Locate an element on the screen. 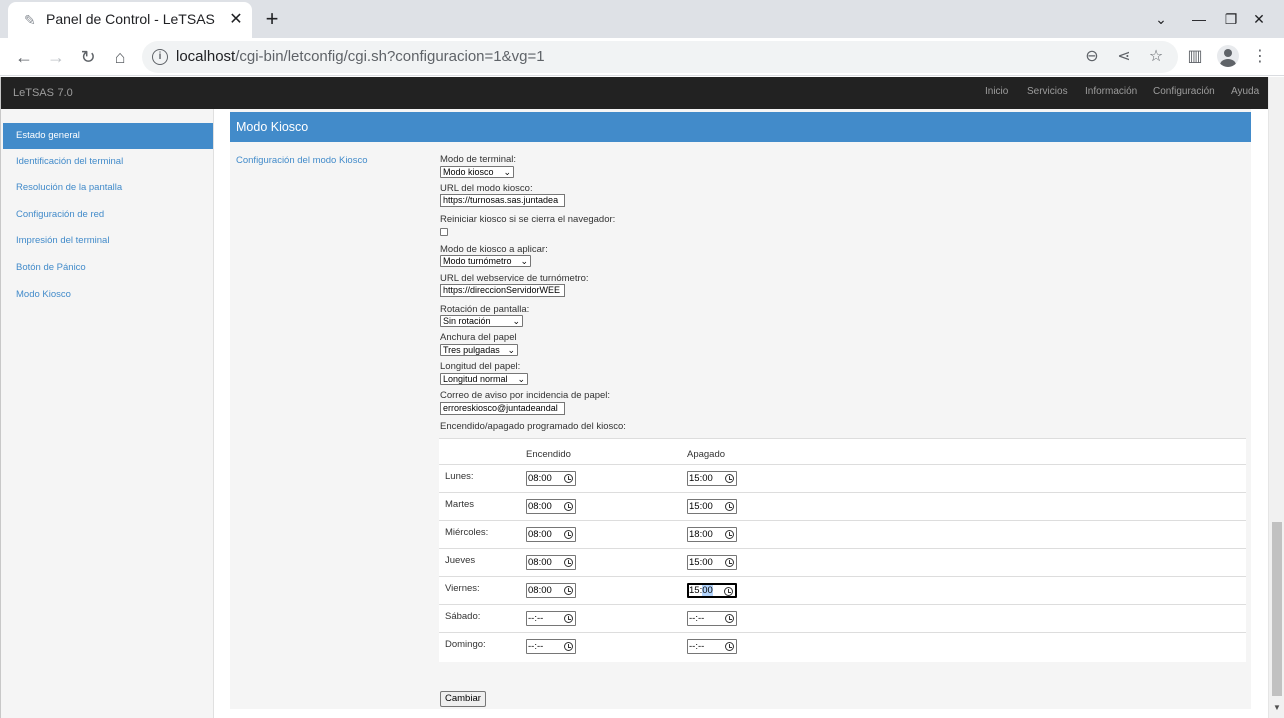  profile-avatar-icon is located at coordinates (1228, 56).